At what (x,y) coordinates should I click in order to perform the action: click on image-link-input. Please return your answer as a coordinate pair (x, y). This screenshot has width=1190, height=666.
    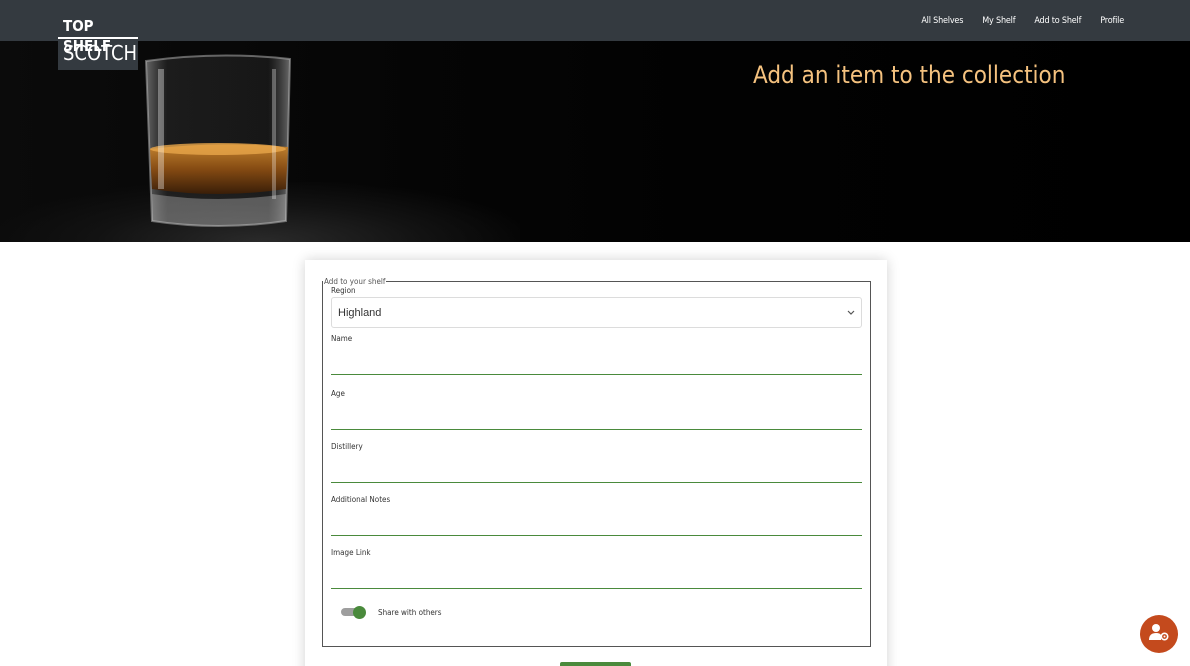
    Looking at the image, I should click on (596, 574).